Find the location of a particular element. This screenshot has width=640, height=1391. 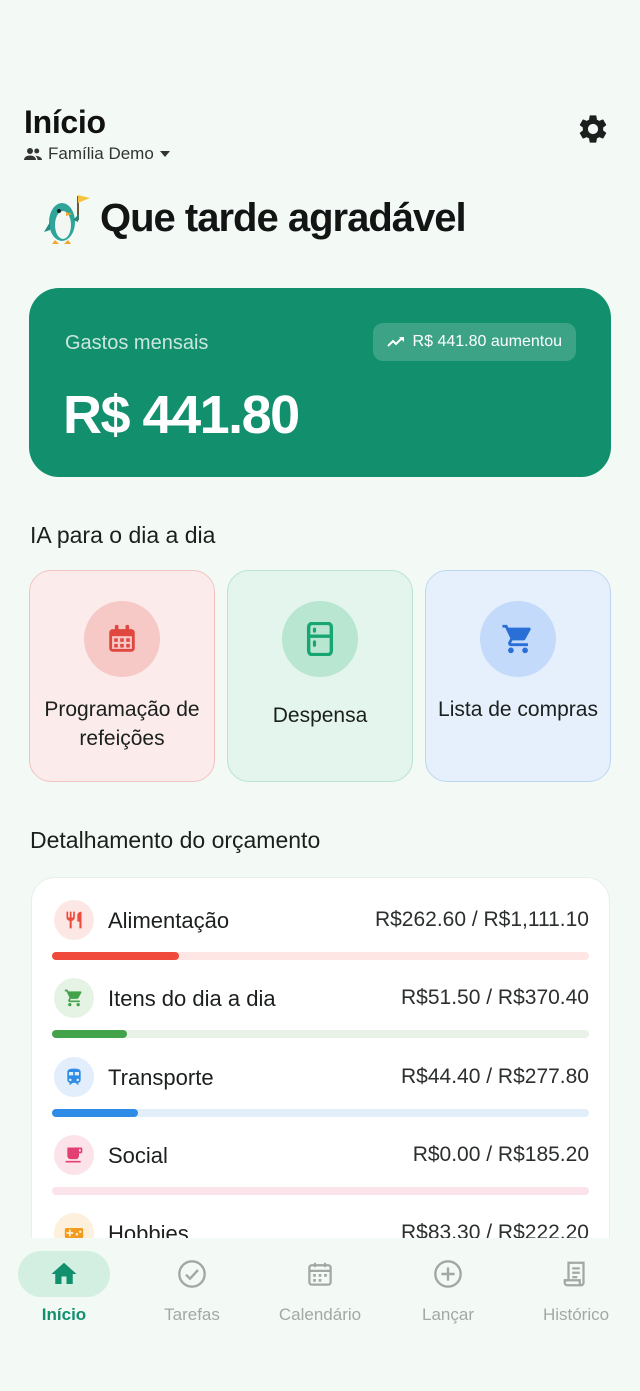

spending-trend-chip: R$ 441.80 aumentou is located at coordinates (474, 342).